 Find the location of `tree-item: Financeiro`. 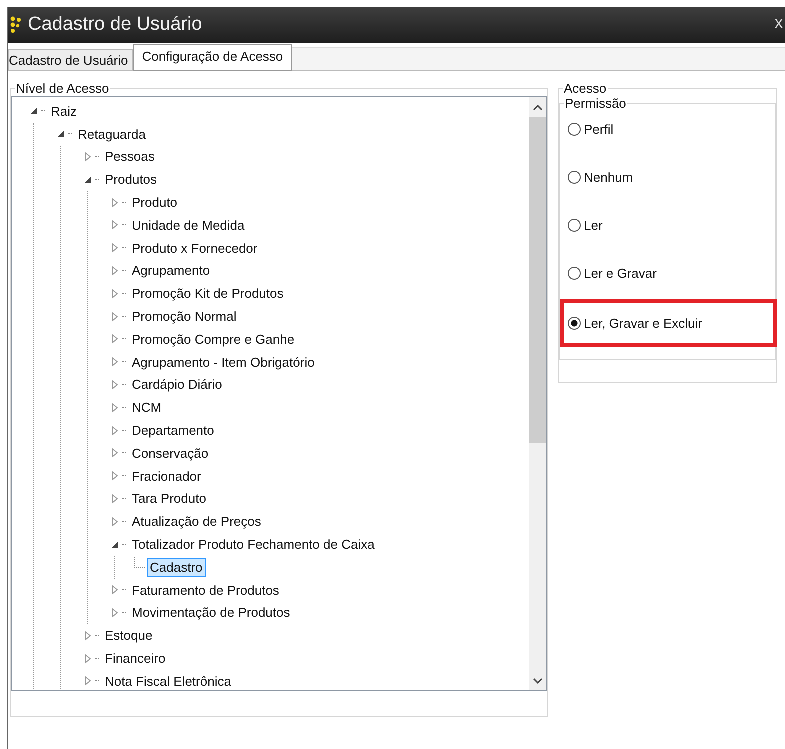

tree-item: Financeiro is located at coordinates (135, 658).